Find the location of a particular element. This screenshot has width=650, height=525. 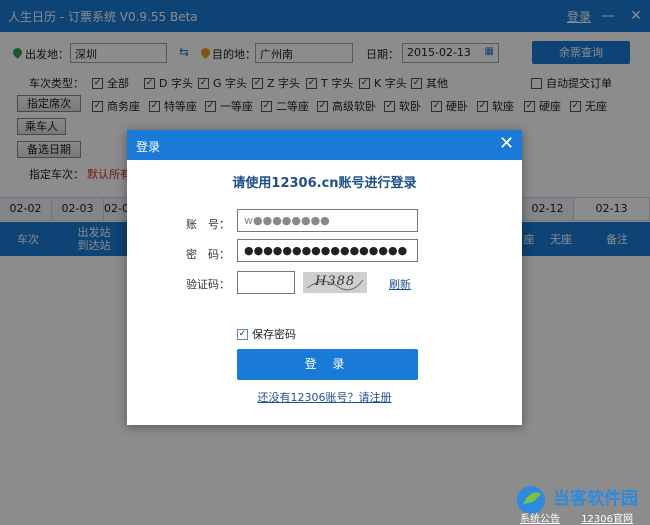

save-password-checkbox: ✓ 保存密码 is located at coordinates (266, 334).